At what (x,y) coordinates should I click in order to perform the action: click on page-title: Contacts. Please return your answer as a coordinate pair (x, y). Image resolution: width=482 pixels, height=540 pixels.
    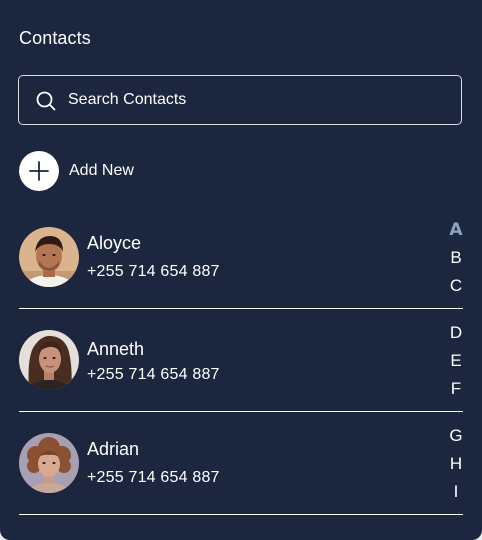
    Looking at the image, I should click on (55, 38).